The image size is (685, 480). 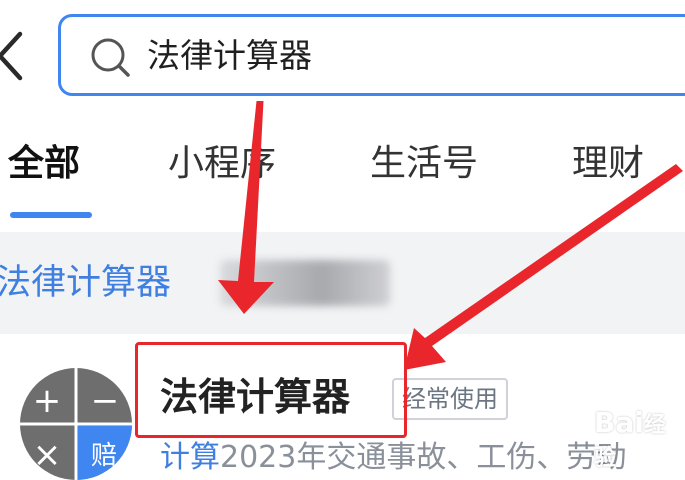 What do you see at coordinates (255, 397) in the screenshot?
I see `result-title: 法律计算器` at bounding box center [255, 397].